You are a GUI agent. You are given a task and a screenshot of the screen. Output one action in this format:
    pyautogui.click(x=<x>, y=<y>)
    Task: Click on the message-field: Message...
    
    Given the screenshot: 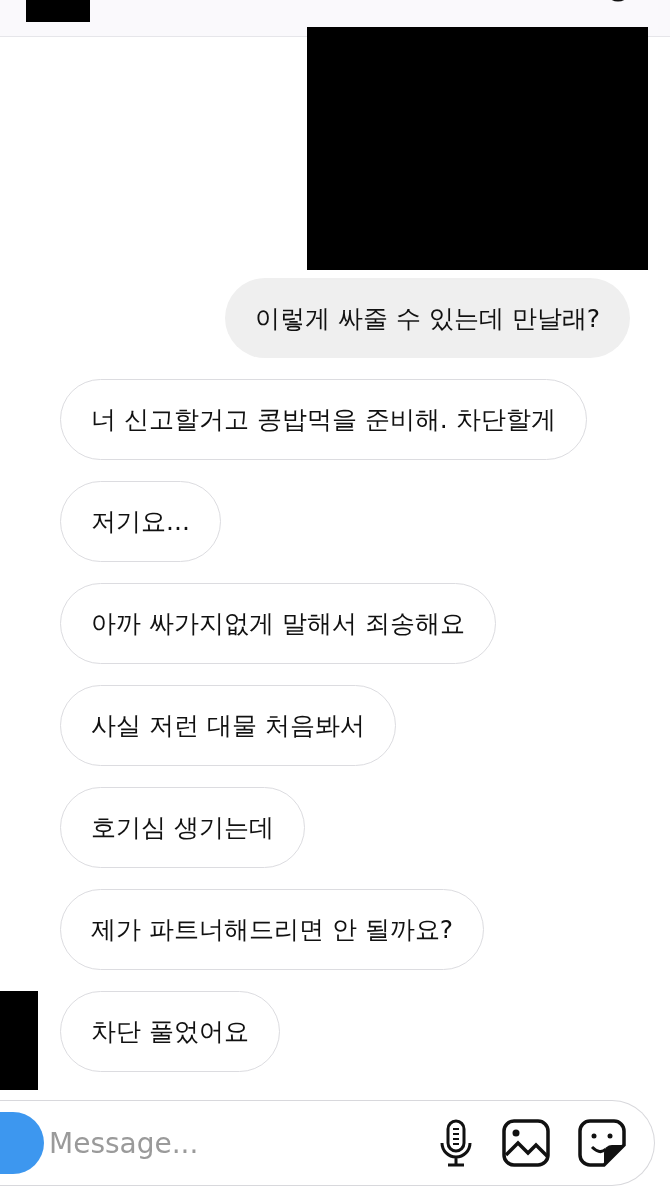 What is the action you would take?
    pyautogui.click(x=243, y=1143)
    